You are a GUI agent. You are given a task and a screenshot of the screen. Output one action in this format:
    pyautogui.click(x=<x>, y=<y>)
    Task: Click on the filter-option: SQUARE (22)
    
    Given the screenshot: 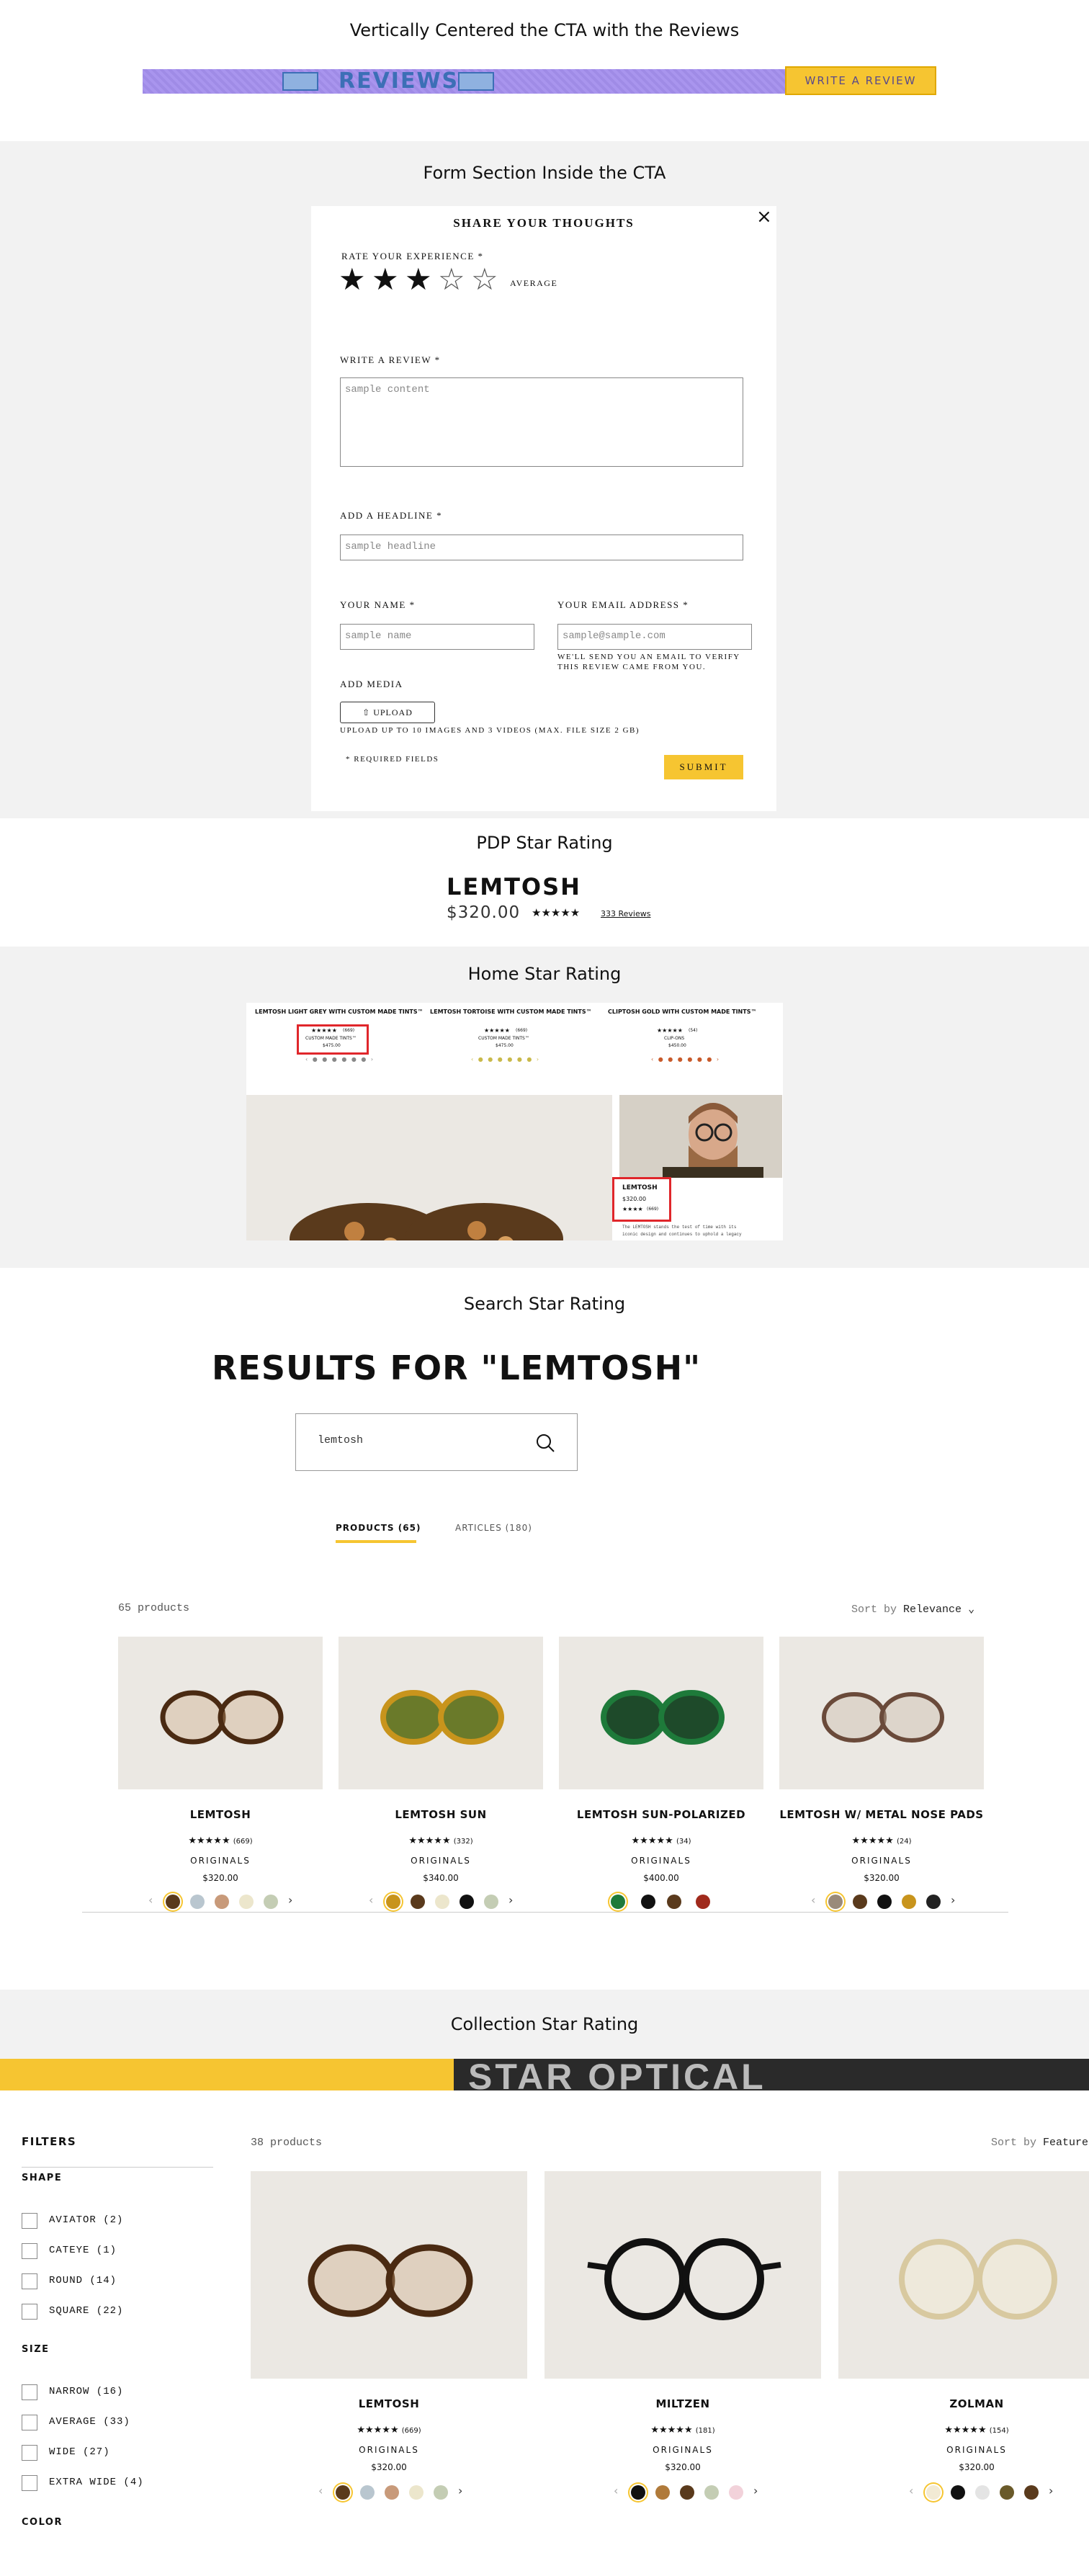 What is the action you would take?
    pyautogui.click(x=86, y=2311)
    